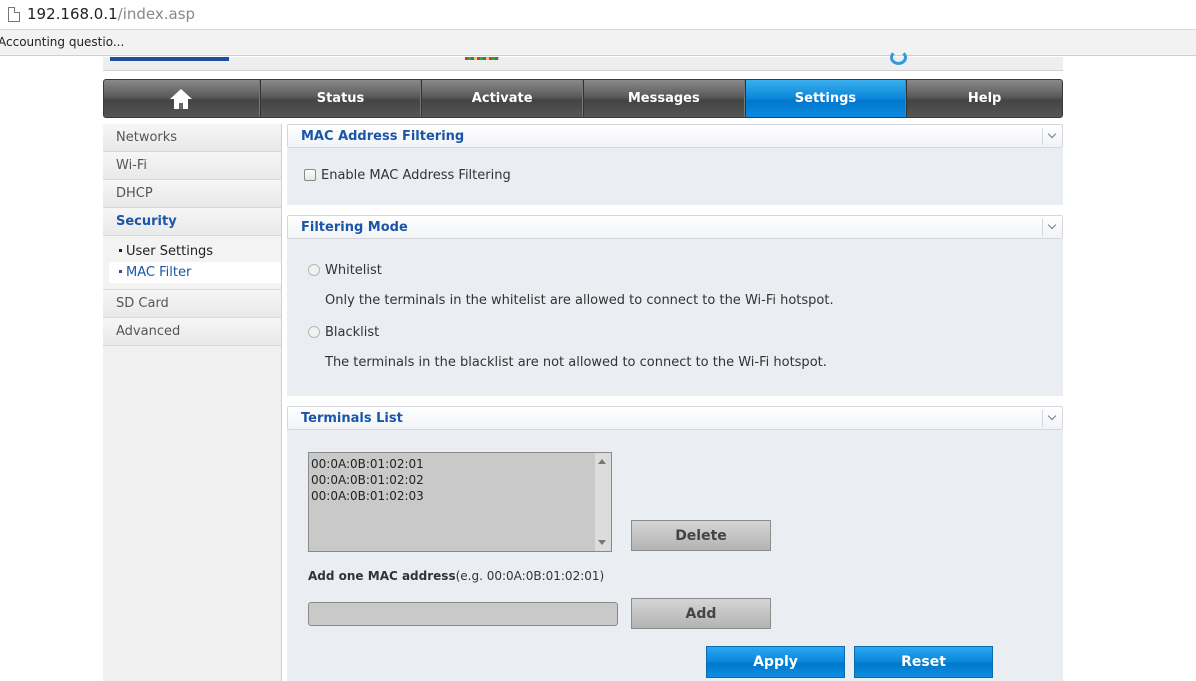 The height and width of the screenshot is (681, 1196). What do you see at coordinates (14, 14) in the screenshot?
I see `page-icon` at bounding box center [14, 14].